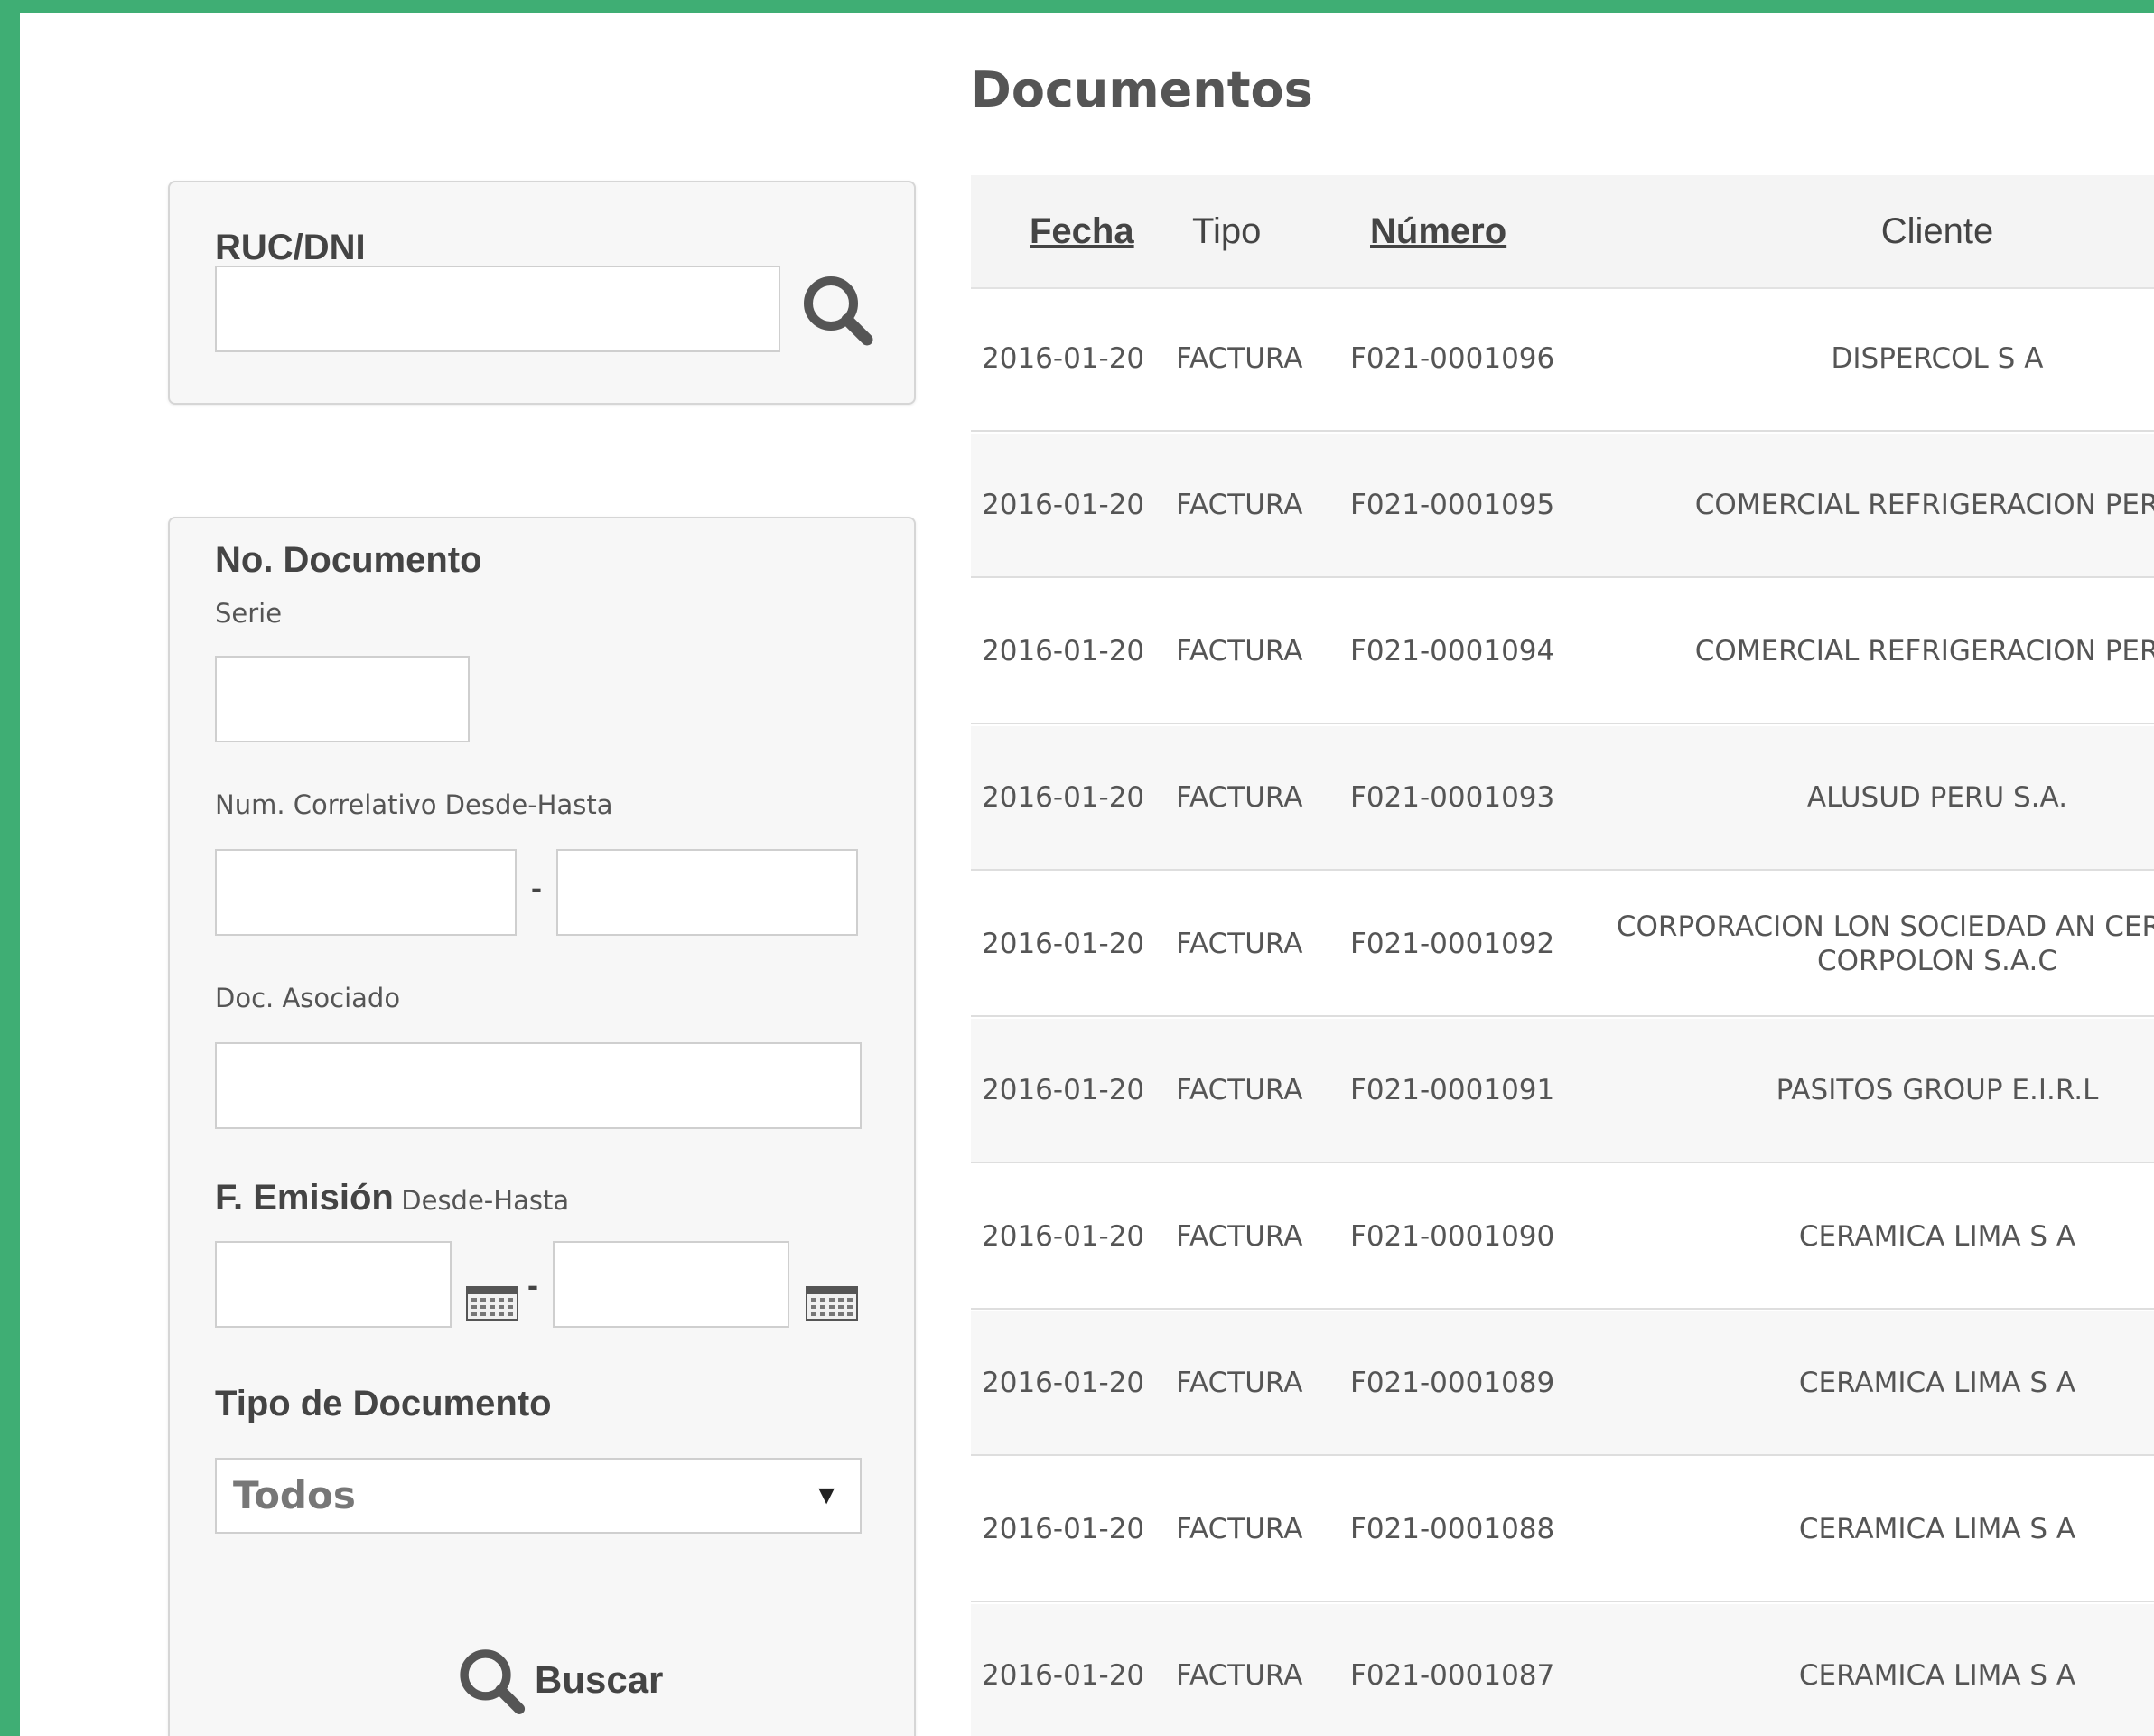 This screenshot has height=1736, width=2154. I want to click on dropdown-arrow-icon: ▼, so click(826, 1495).